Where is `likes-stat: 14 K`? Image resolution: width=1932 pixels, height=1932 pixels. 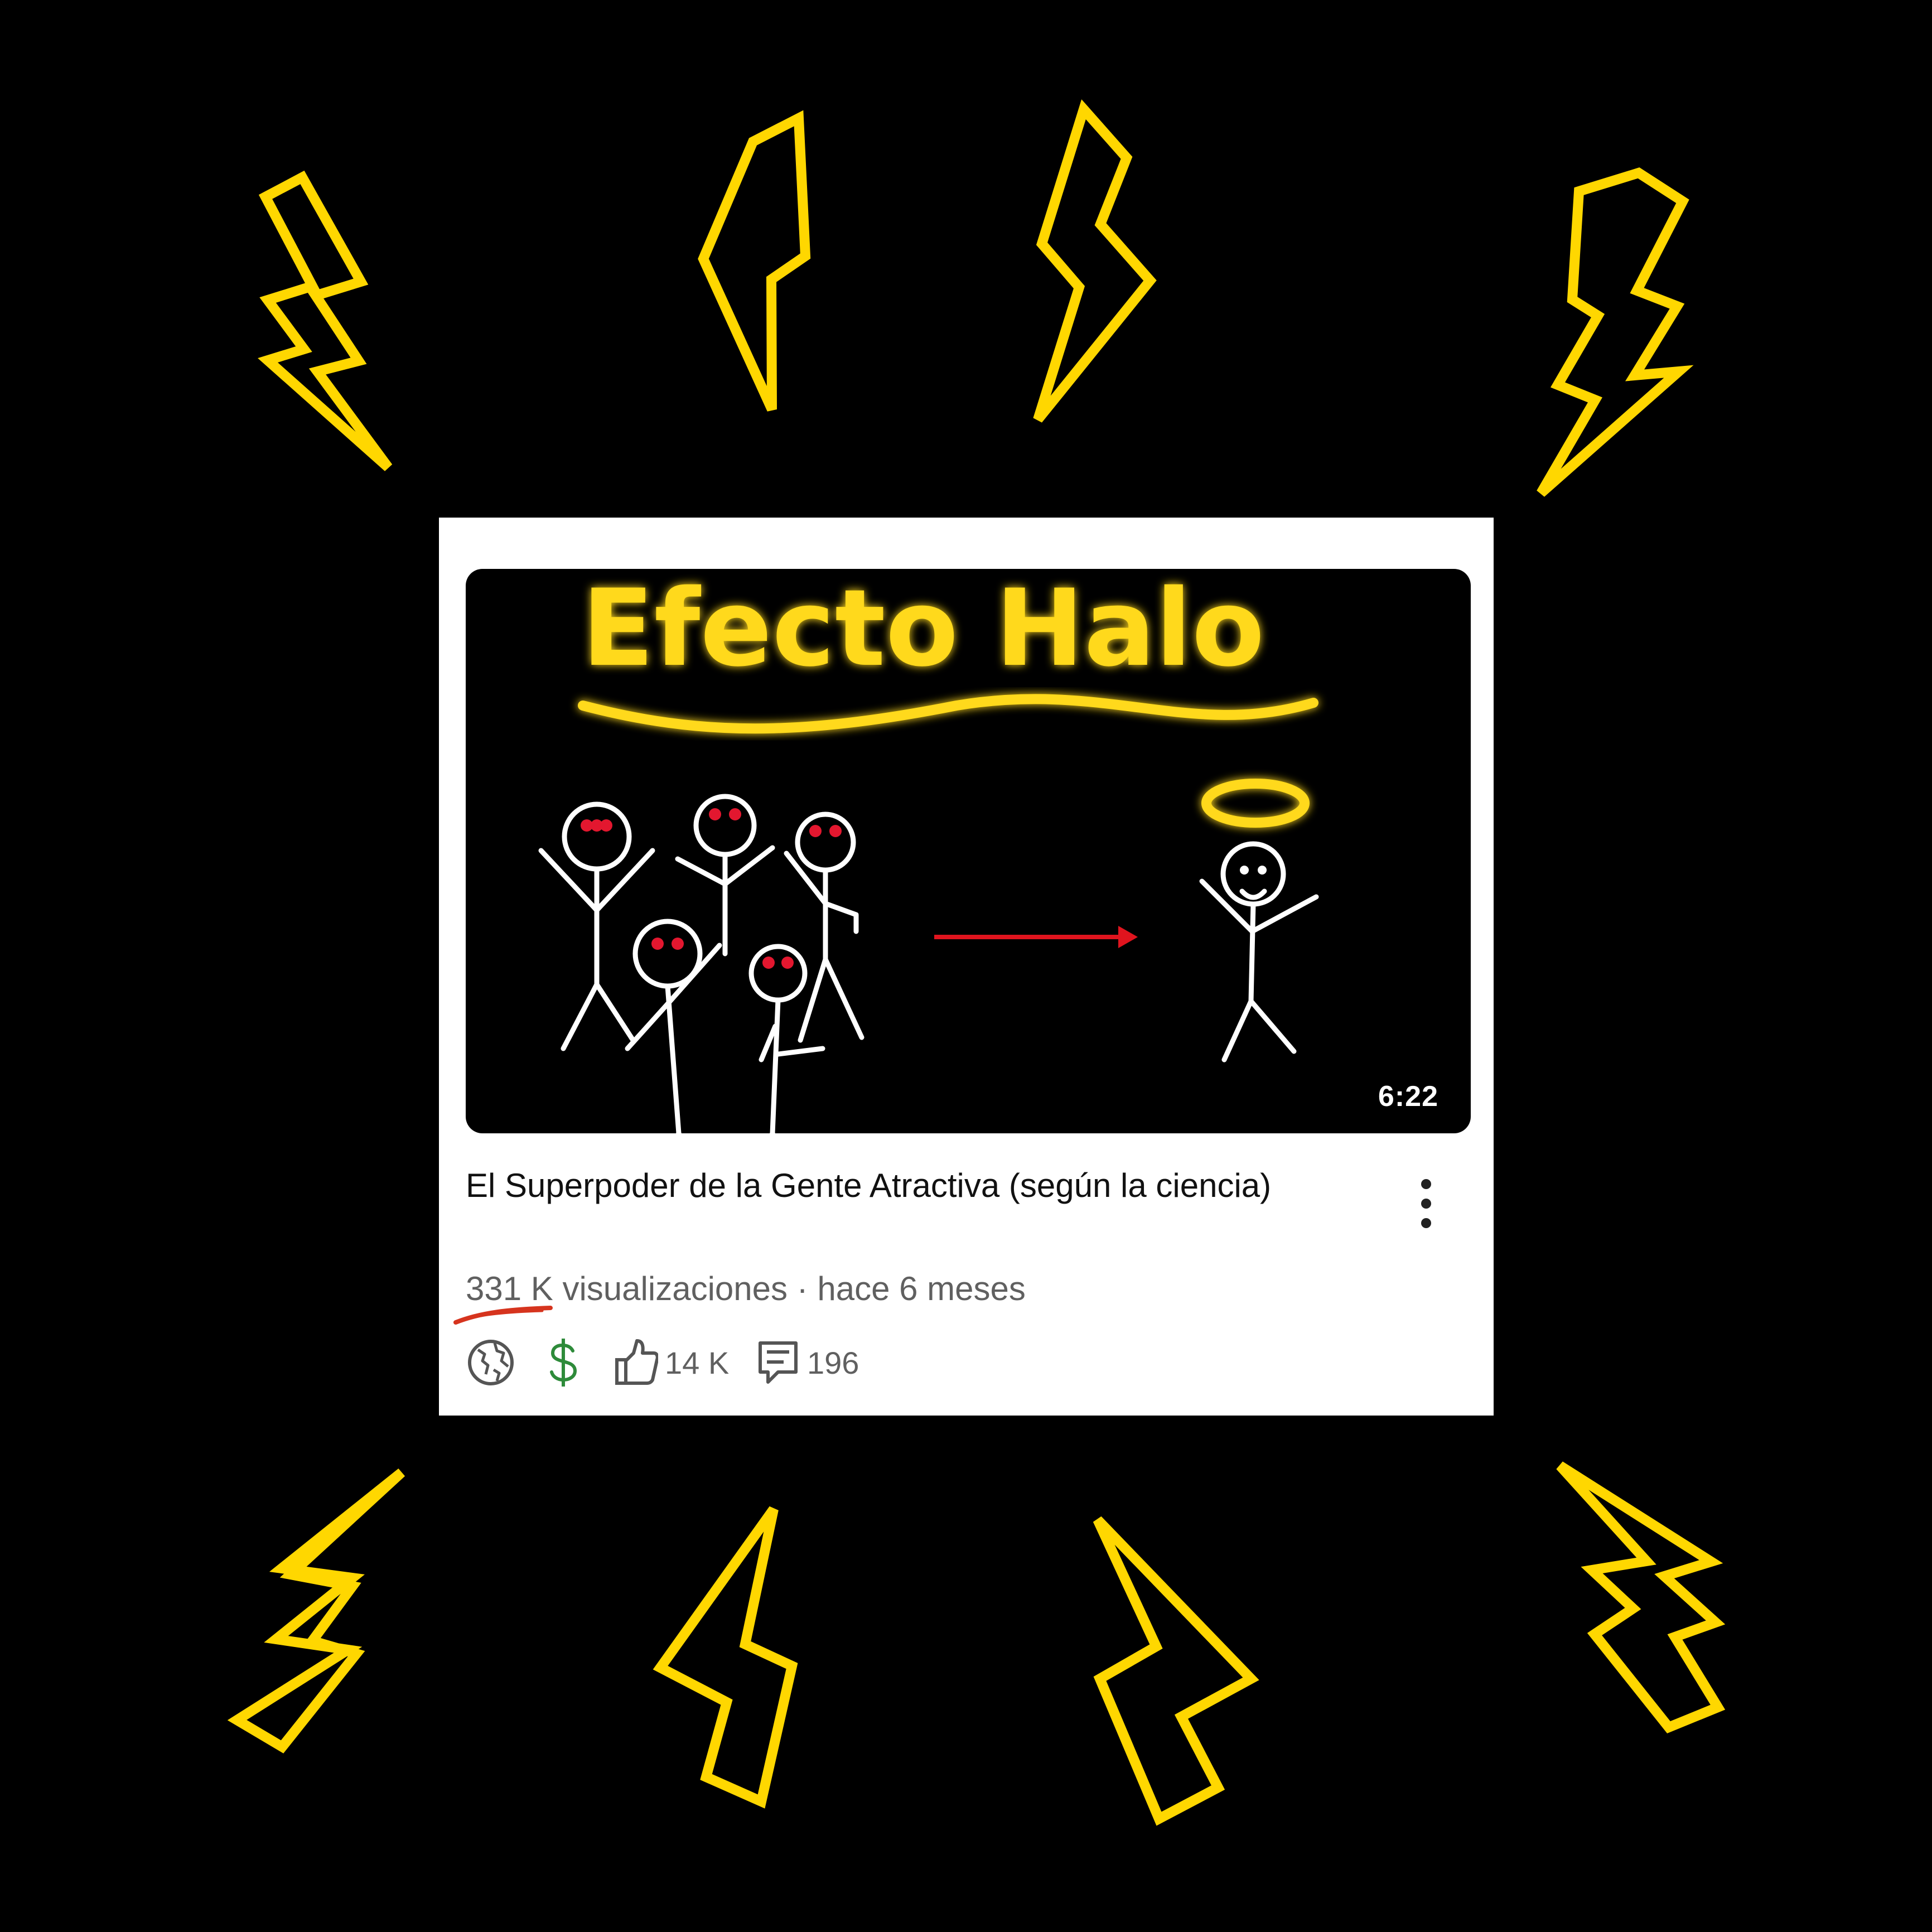 likes-stat: 14 K is located at coordinates (671, 1362).